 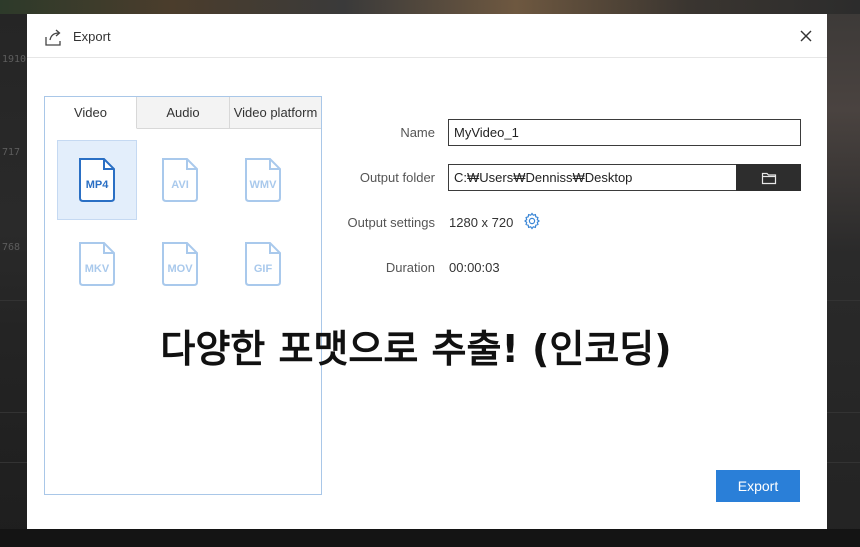 I want to click on output-folder-label: Output folder, so click(x=397, y=177).